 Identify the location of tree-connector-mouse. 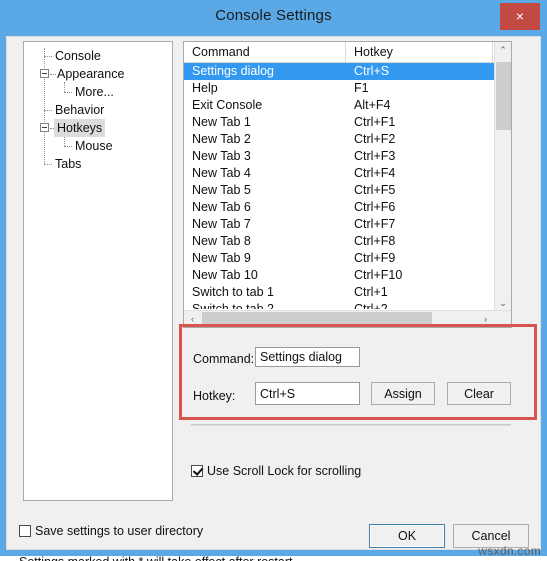
(68, 147).